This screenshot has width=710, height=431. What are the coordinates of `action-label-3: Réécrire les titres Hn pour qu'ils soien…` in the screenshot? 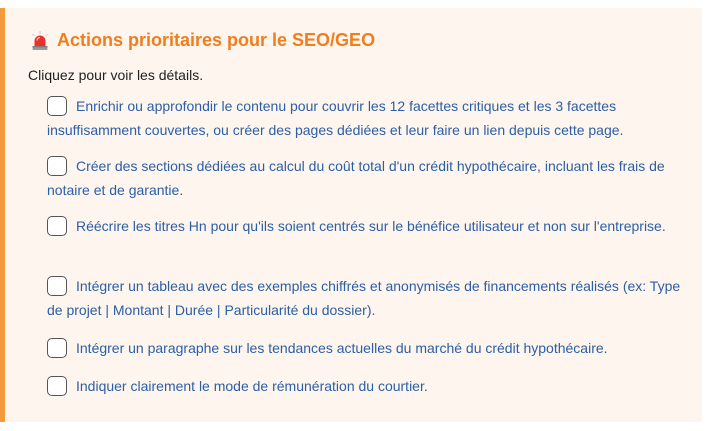 It's located at (371, 226).